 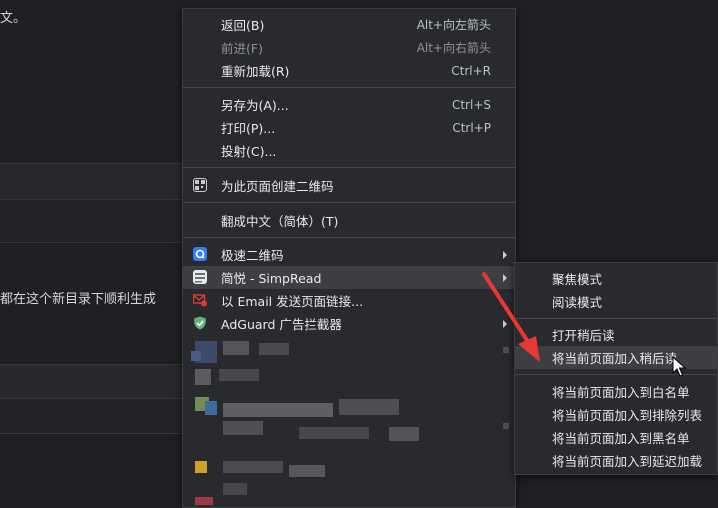 What do you see at coordinates (471, 104) in the screenshot?
I see `menu-item-shortcut: Ctrl+S` at bounding box center [471, 104].